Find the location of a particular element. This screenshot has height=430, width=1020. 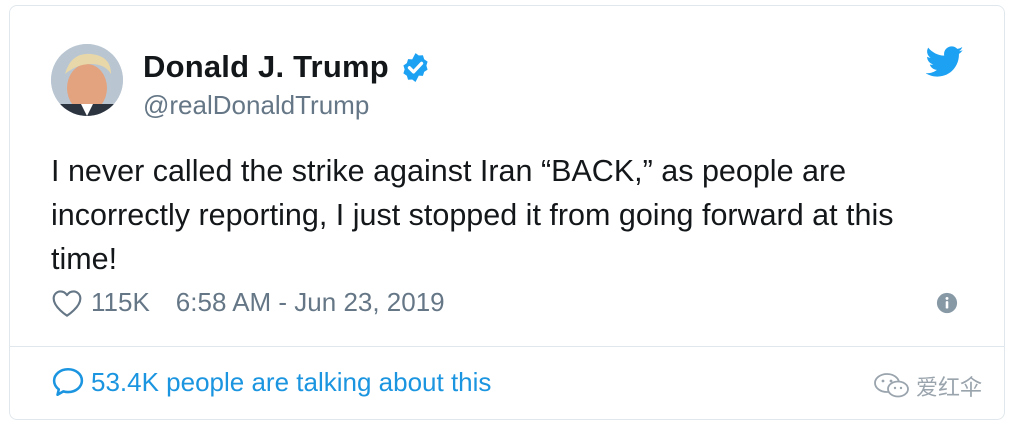

like-count: 115K is located at coordinates (120, 302).